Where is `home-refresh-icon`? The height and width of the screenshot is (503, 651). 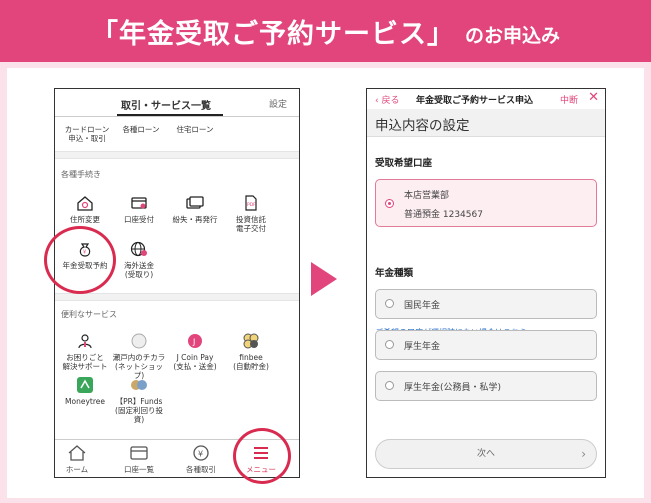
home-refresh-icon is located at coordinates (85, 203).